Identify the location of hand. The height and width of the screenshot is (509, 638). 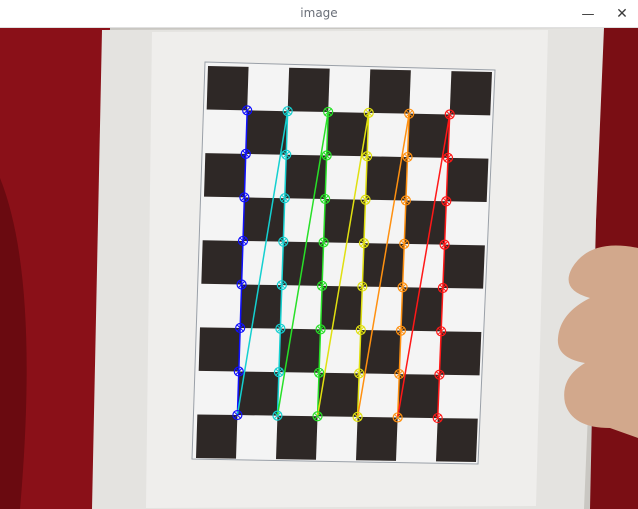
(597, 341).